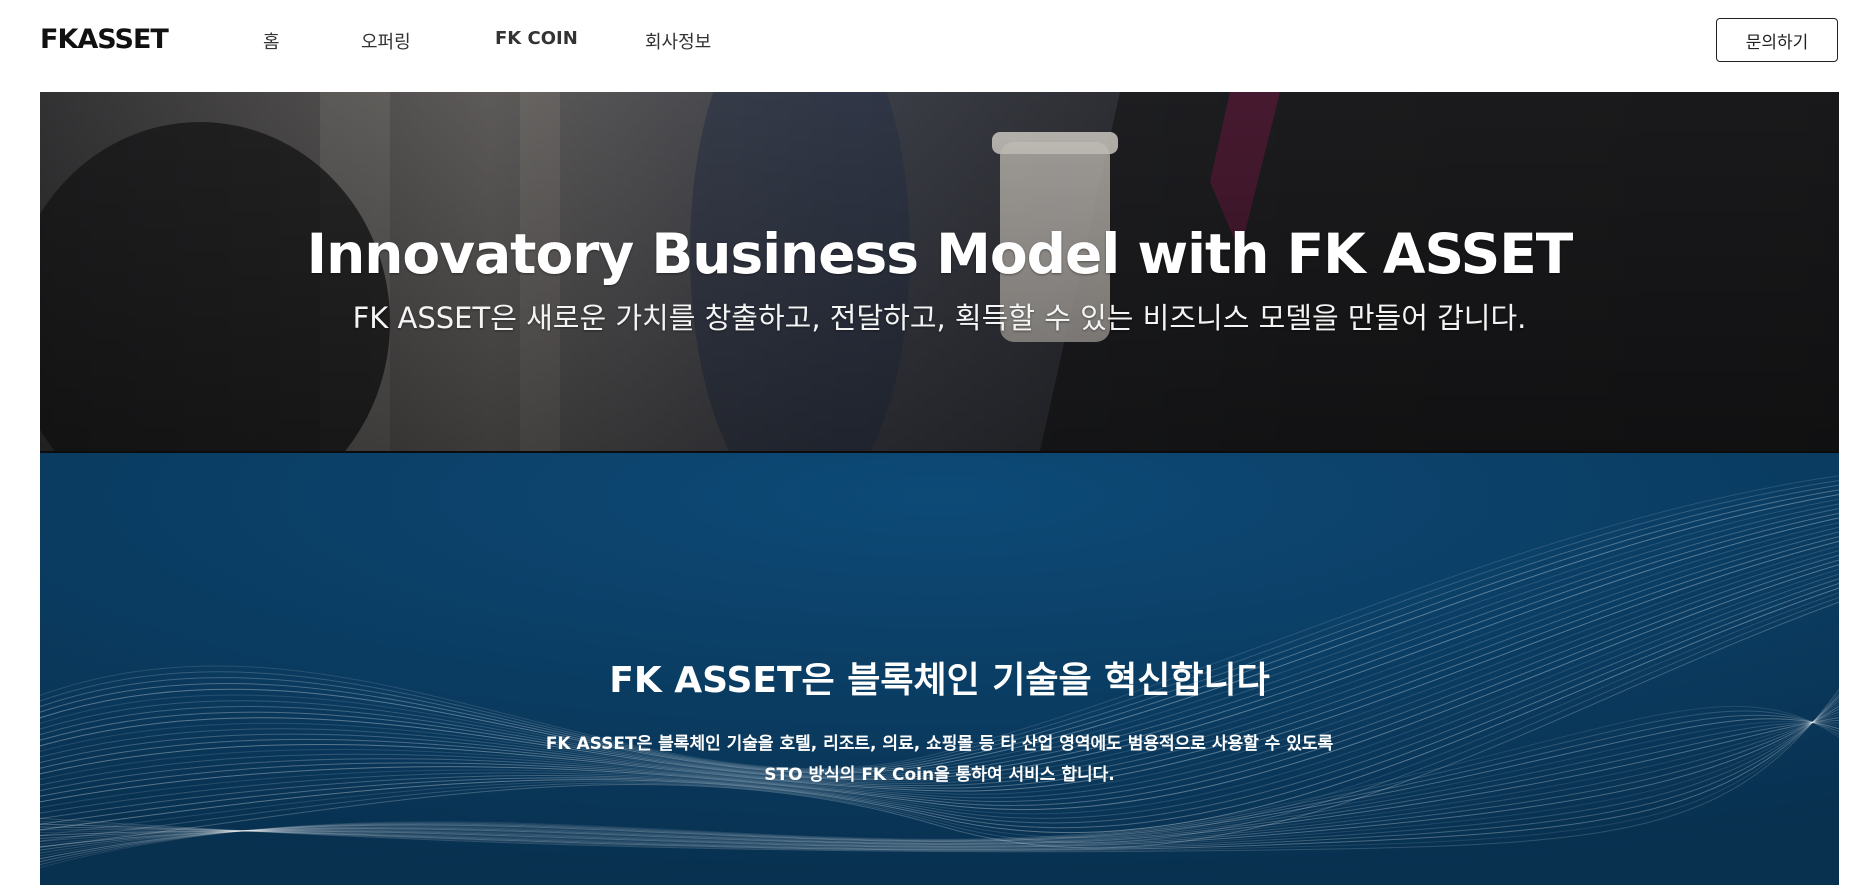 Image resolution: width=1859 pixels, height=885 pixels. Describe the element at coordinates (939, 775) in the screenshot. I see `blockchain-description-line-2: STO 방식의 FK Coin을 통하여 서비스 합니다.` at that location.